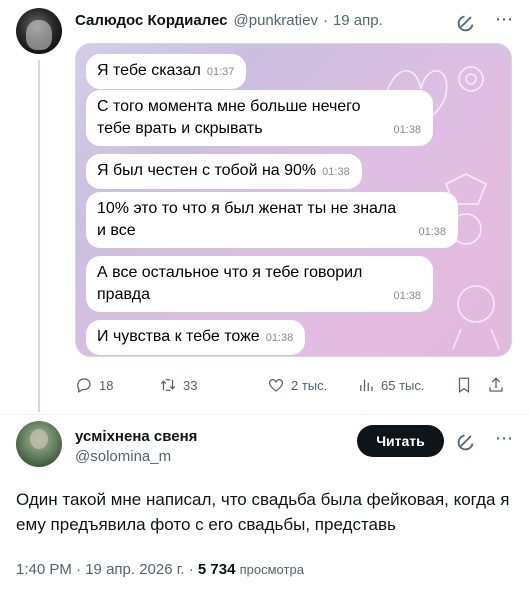 This screenshot has height=600, width=529. What do you see at coordinates (207, 170) in the screenshot?
I see `message-text: Я был честен с тобой на 90%` at bounding box center [207, 170].